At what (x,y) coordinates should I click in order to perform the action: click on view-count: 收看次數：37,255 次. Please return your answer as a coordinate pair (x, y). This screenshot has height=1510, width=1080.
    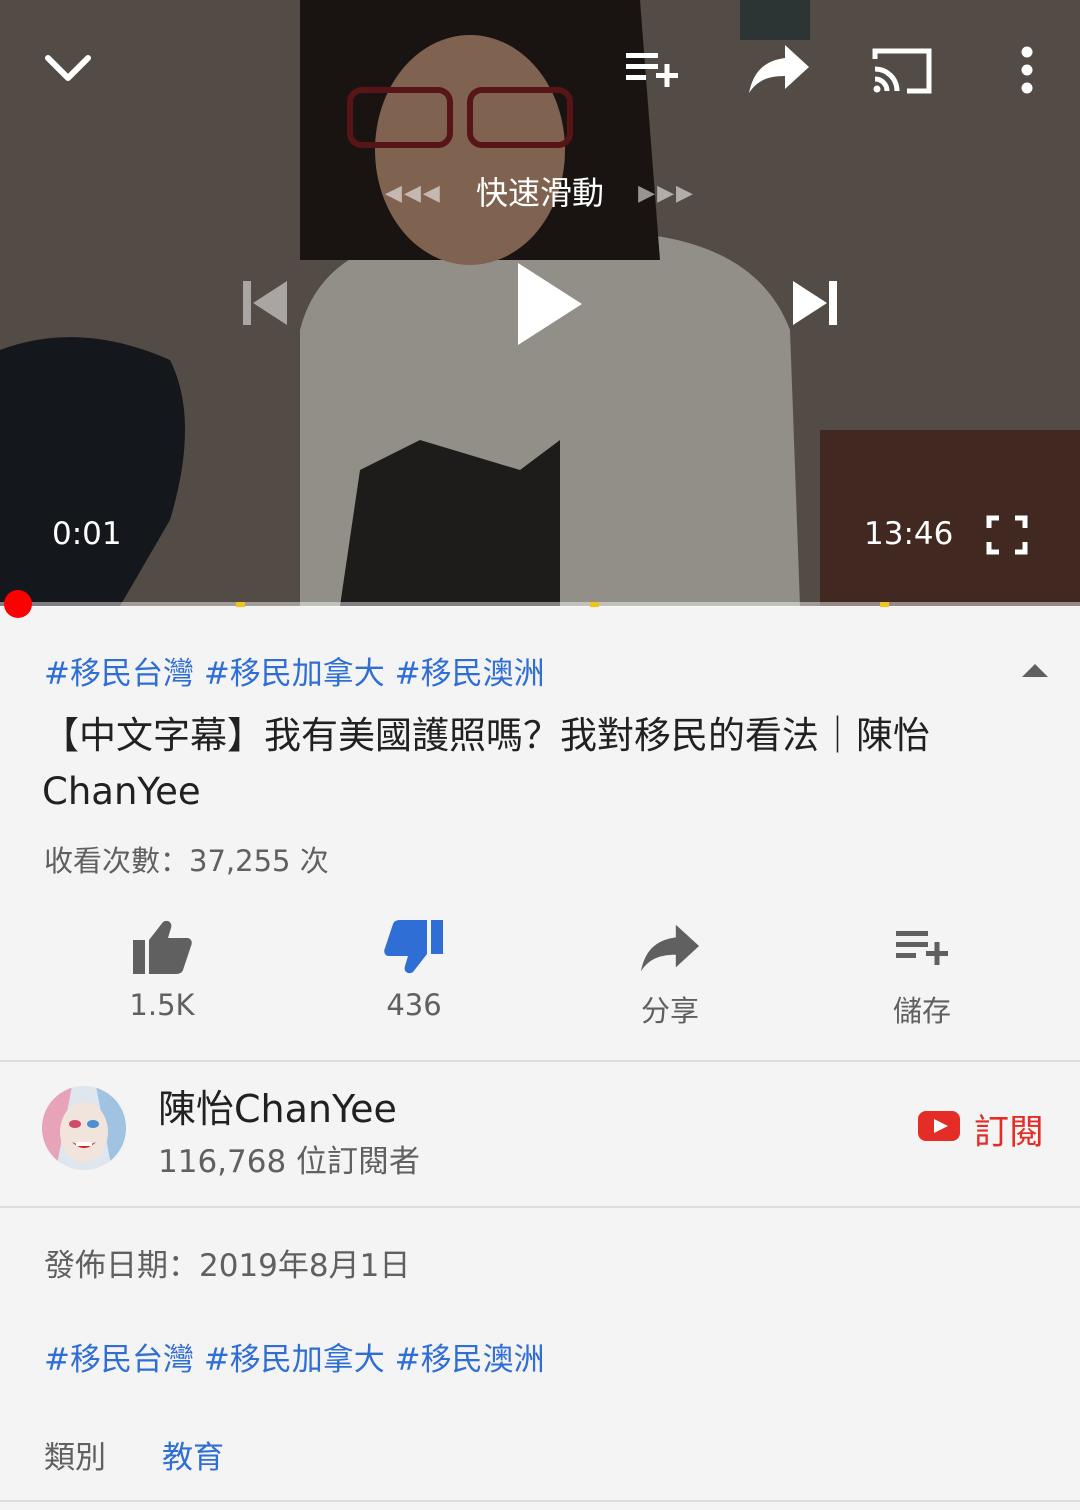
    Looking at the image, I should click on (186, 861).